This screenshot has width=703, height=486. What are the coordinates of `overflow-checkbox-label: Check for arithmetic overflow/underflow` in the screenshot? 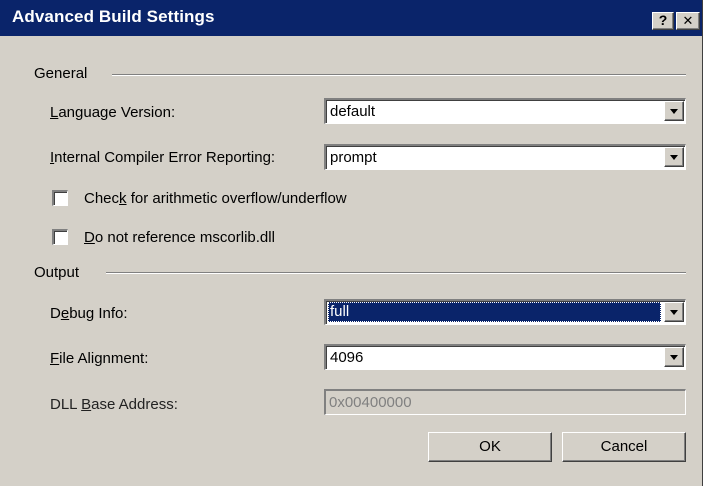 It's located at (215, 198).